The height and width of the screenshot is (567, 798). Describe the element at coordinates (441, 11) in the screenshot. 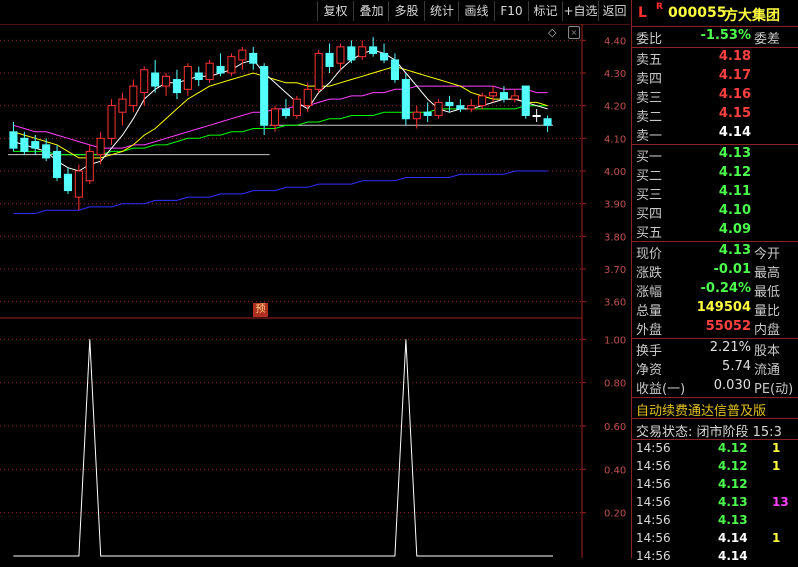

I see `toolbar-button-3: 统计` at that location.